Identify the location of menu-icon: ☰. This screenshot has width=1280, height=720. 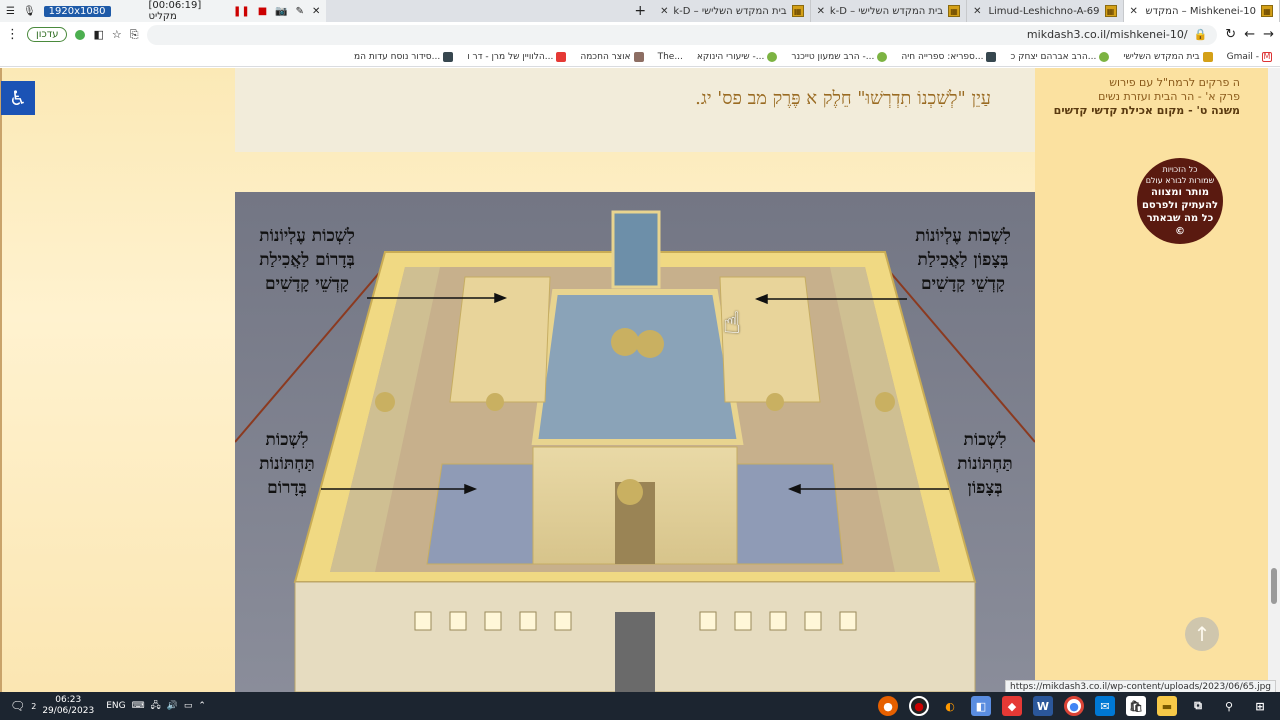
(10, 11).